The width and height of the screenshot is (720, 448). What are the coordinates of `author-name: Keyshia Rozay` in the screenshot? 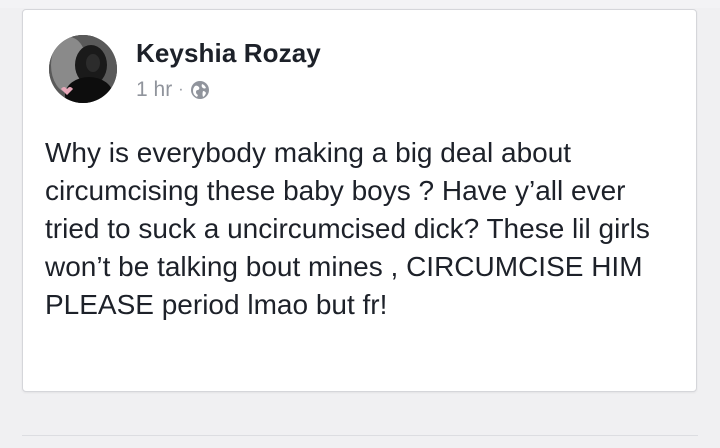 It's located at (228, 53).